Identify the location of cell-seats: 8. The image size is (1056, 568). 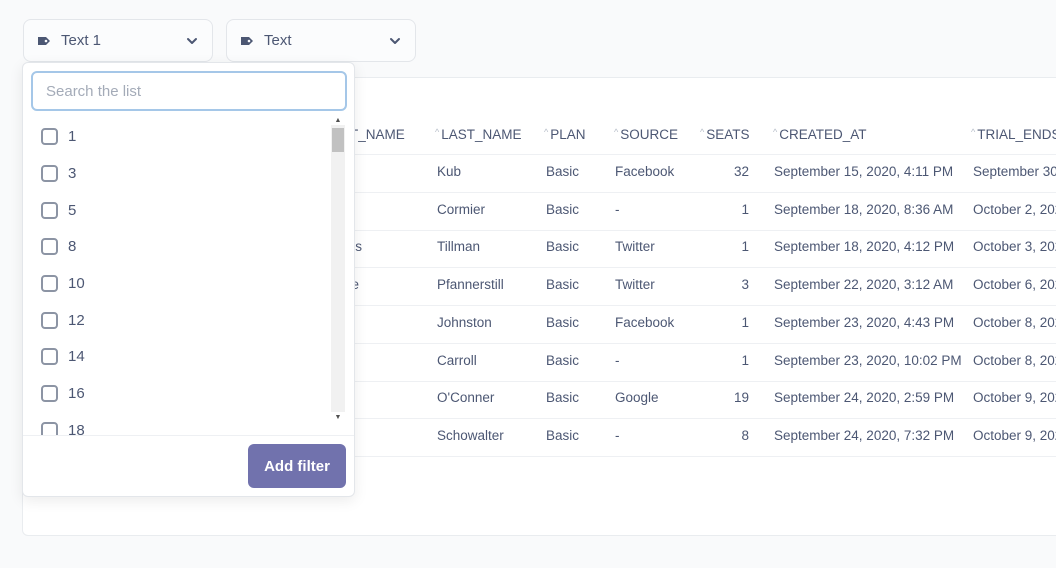
(745, 435).